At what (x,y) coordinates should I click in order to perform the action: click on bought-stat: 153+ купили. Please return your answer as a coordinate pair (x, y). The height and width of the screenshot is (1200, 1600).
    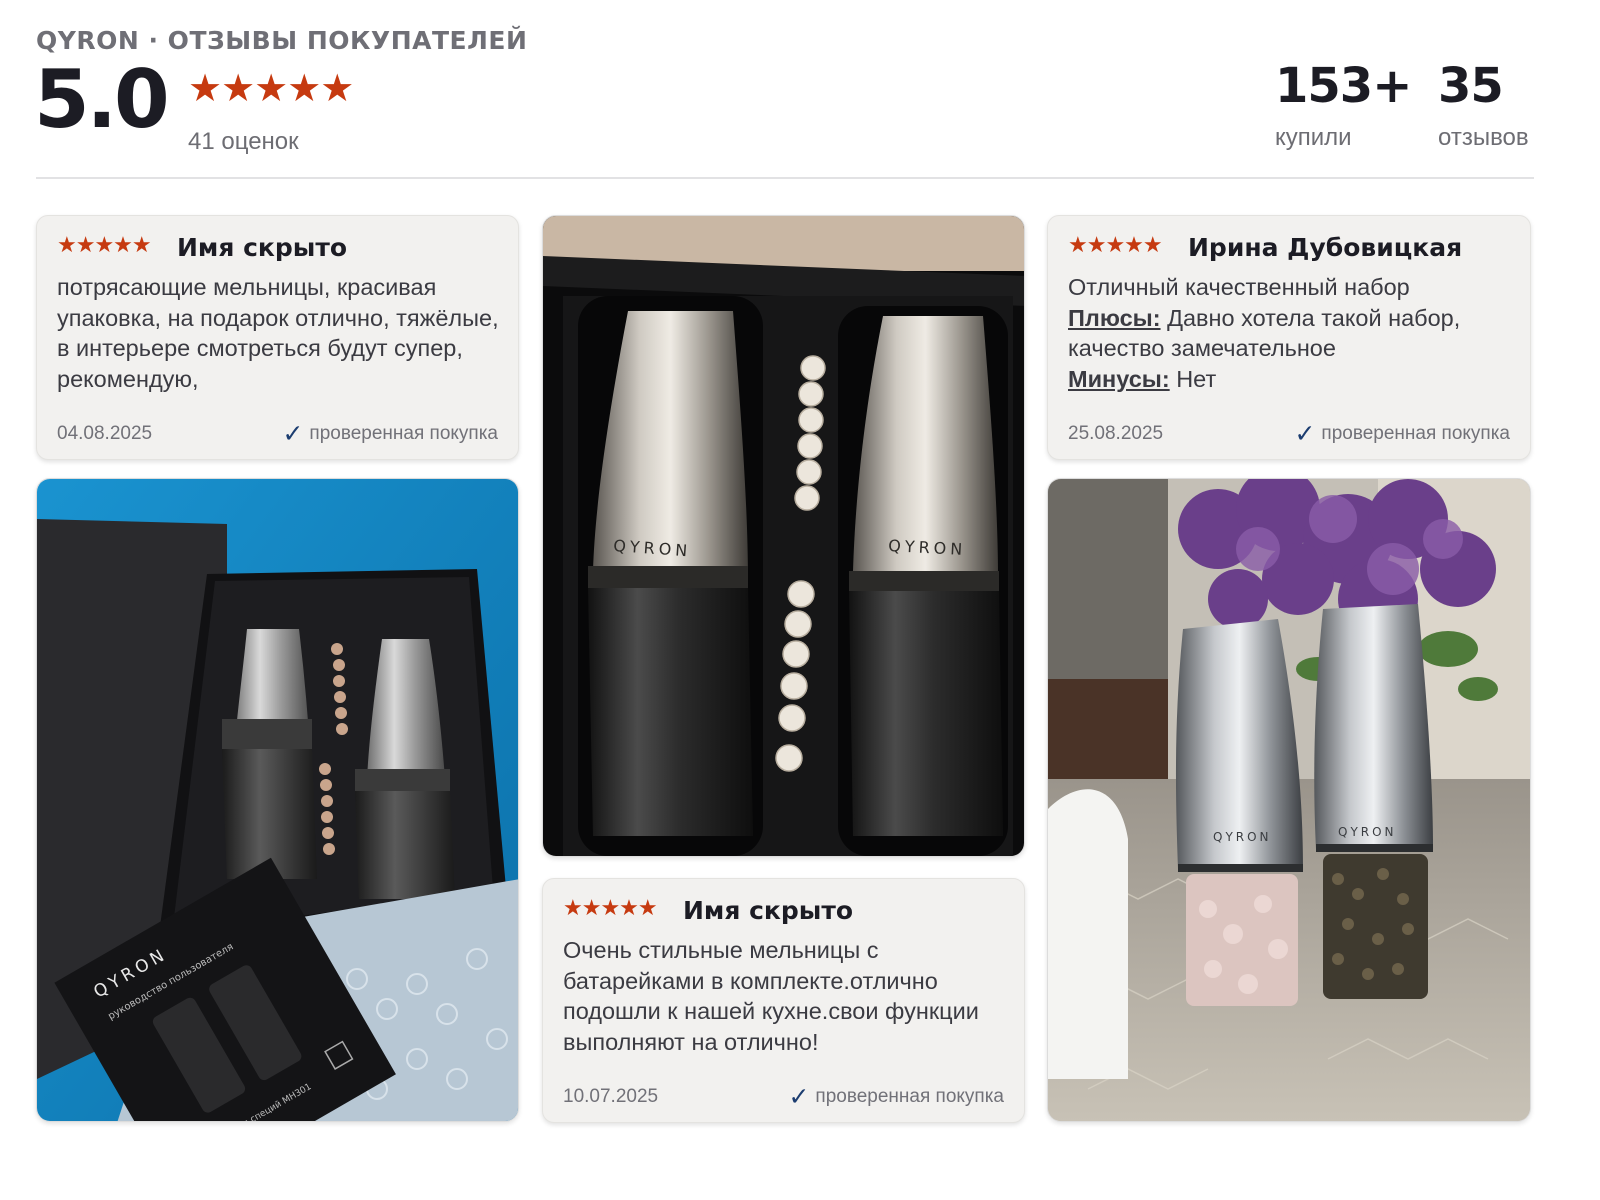
    Looking at the image, I should click on (1343, 105).